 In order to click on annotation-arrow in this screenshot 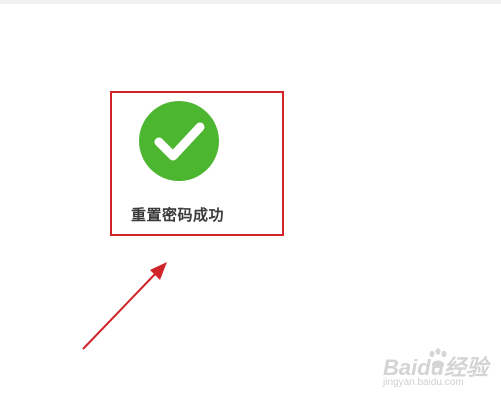, I will do `click(124, 306)`.